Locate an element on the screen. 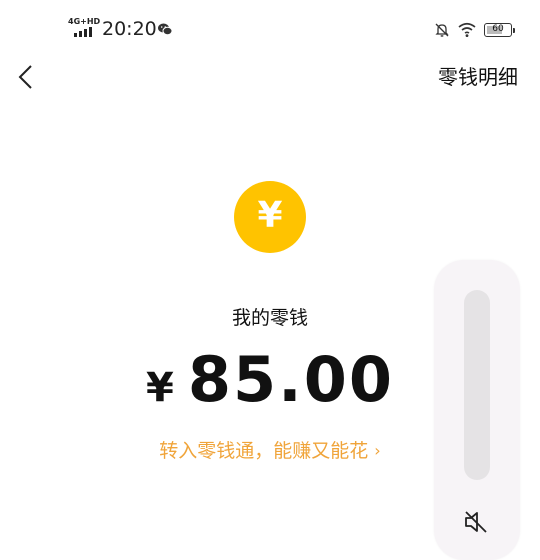 Image resolution: width=540 pixels, height=560 pixels. currency-symbol: ¥ is located at coordinates (160, 388).